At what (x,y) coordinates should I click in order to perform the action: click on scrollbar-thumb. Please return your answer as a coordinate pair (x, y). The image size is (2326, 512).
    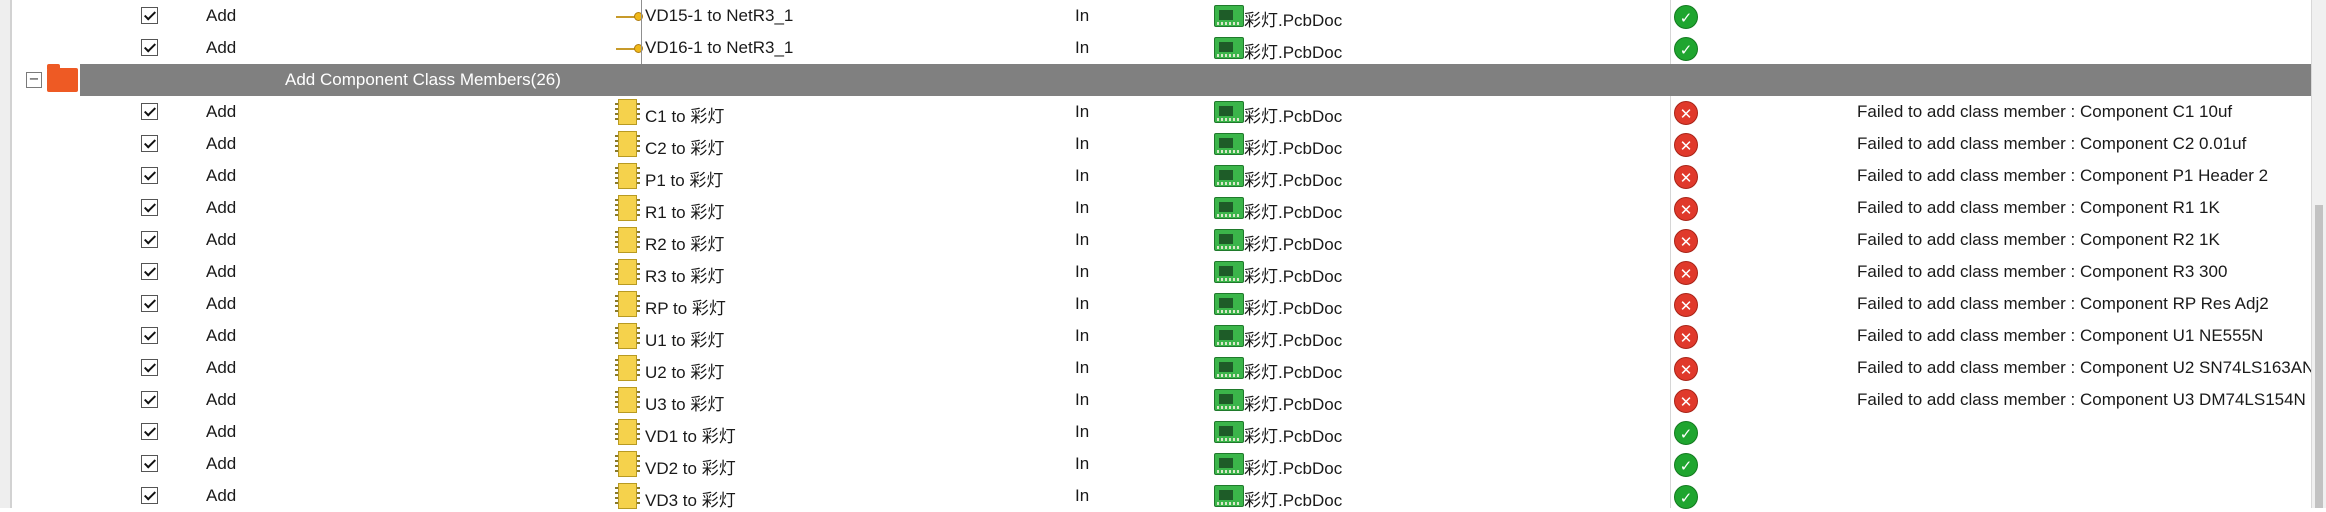
    Looking at the image, I should click on (2319, 356).